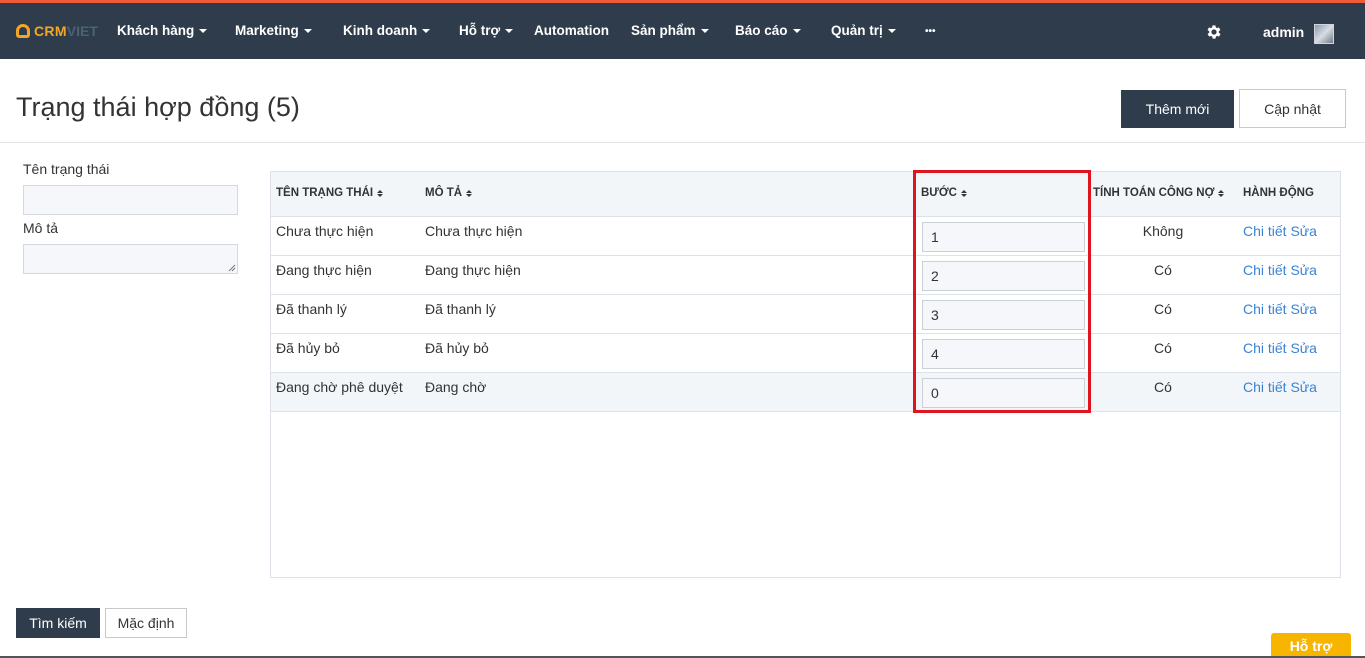 The image size is (1365, 658). I want to click on more-icon: •••, so click(930, 31).